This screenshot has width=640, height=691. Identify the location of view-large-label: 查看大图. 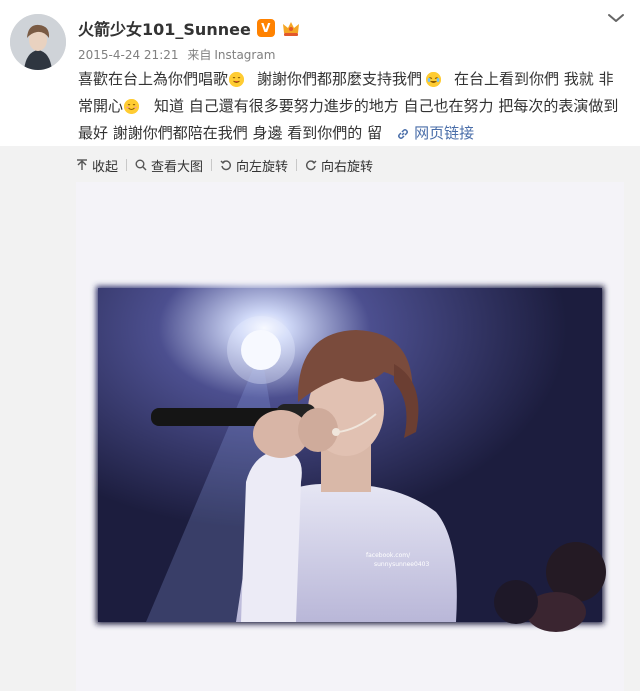
(177, 167).